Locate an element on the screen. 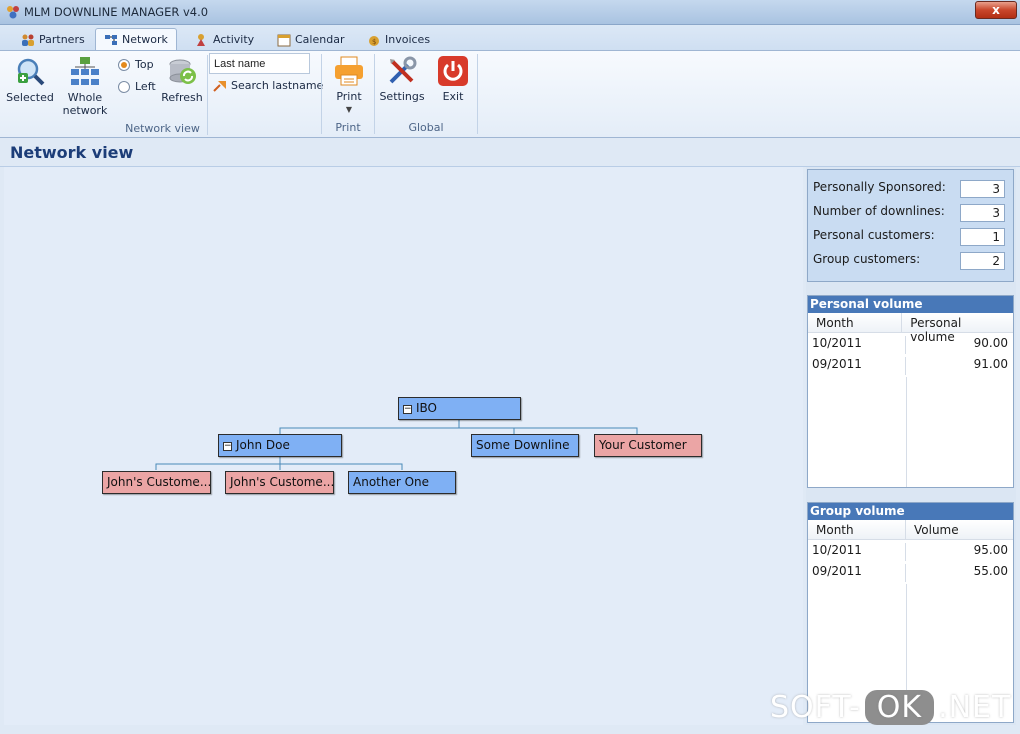 Image resolution: width=1020 pixels, height=734 pixels. radio-unchecked-icon is located at coordinates (124, 86).